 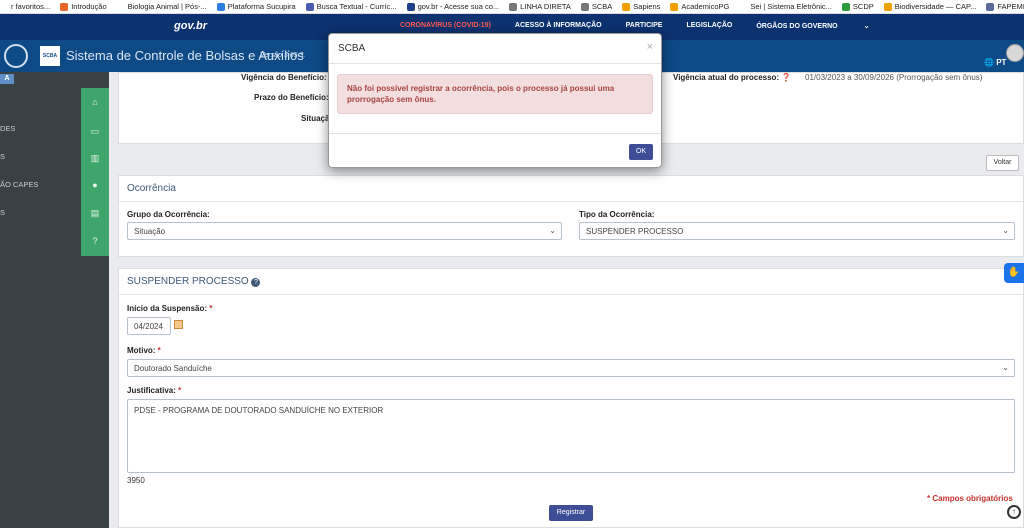 What do you see at coordinates (495, 150) in the screenshot?
I see `modal-footer: OK` at bounding box center [495, 150].